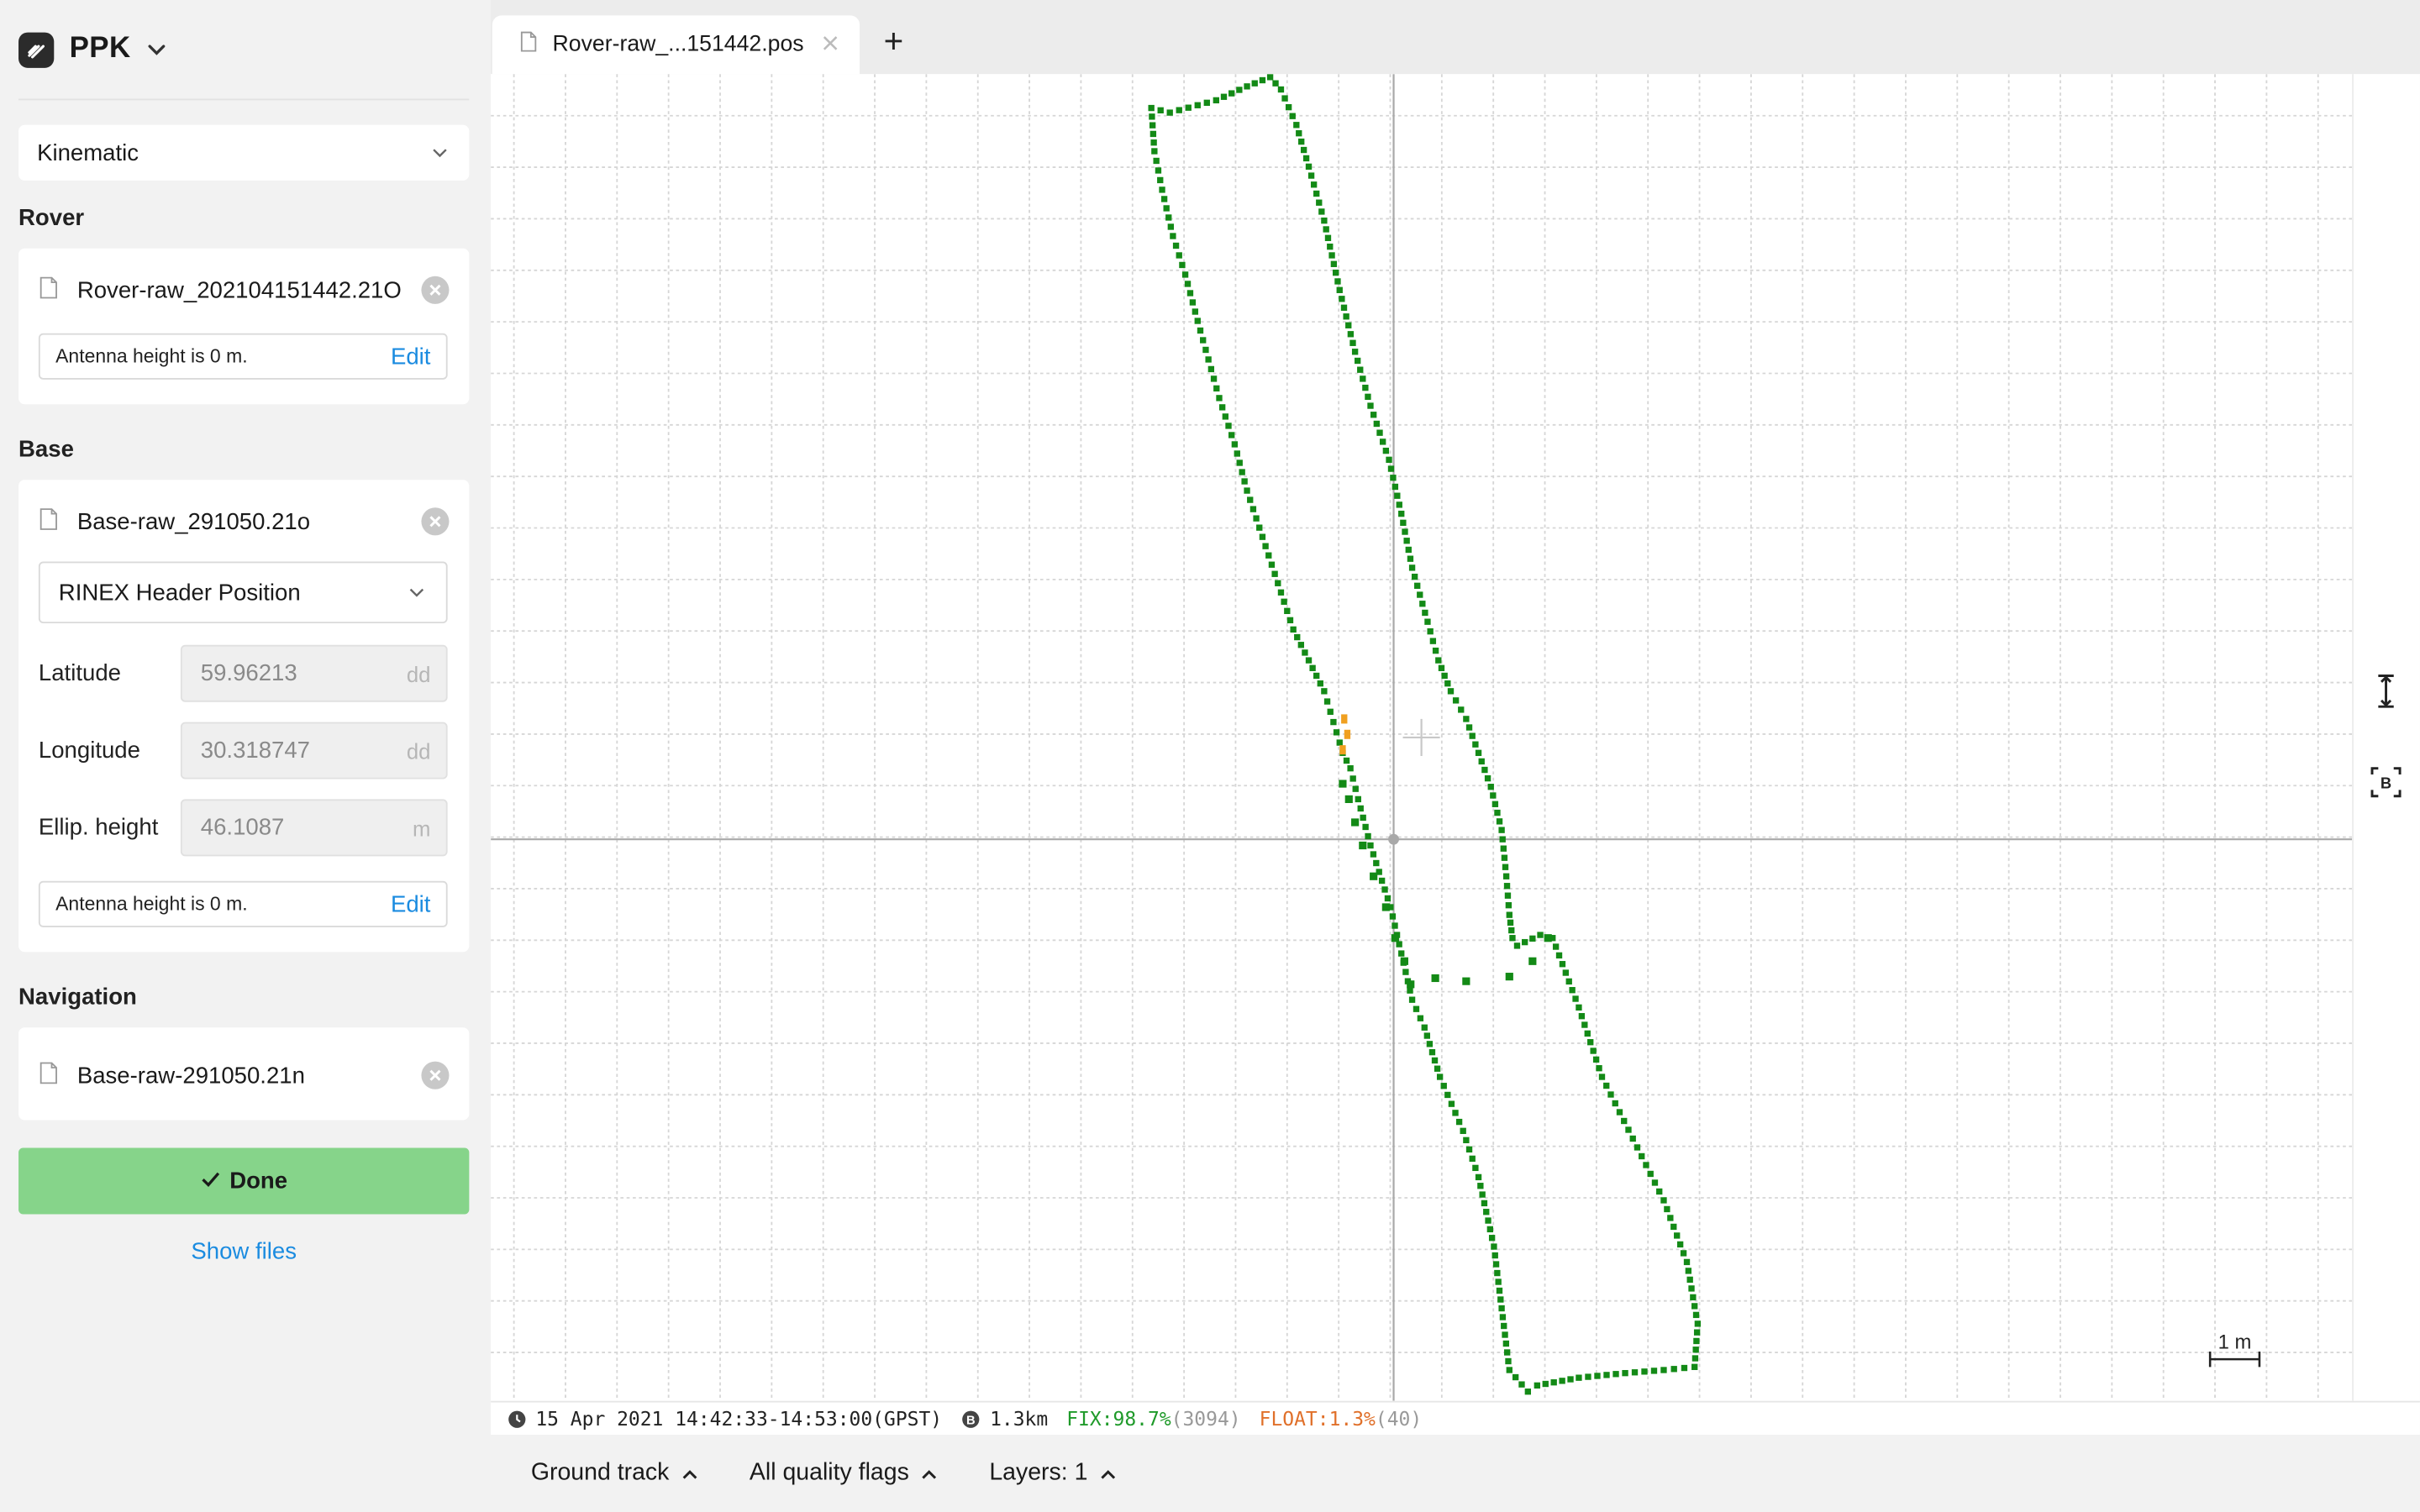 This screenshot has width=2420, height=1512. What do you see at coordinates (314, 828) in the screenshot?
I see `ellip-height-field: 46.1087 m` at bounding box center [314, 828].